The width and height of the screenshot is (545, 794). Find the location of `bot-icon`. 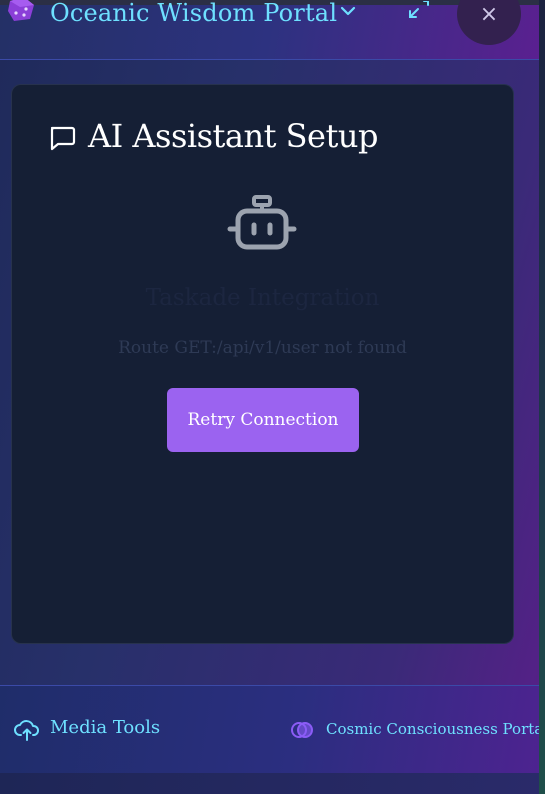

bot-icon is located at coordinates (262, 225).